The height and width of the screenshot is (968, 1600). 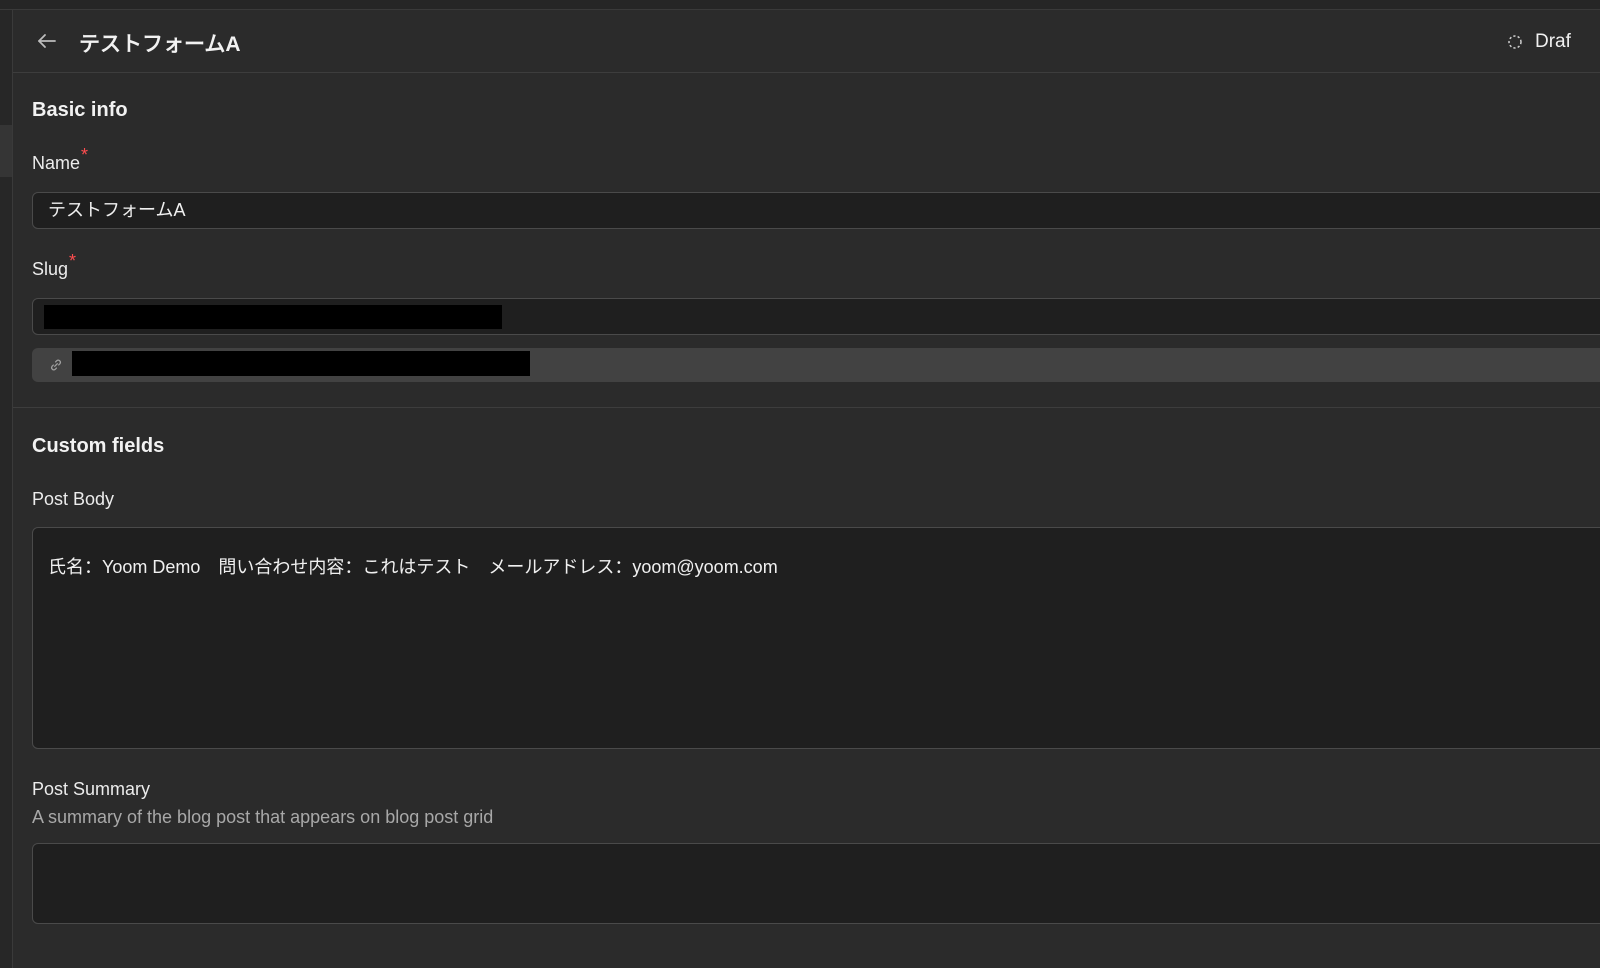 What do you see at coordinates (73, 499) in the screenshot?
I see `post-body-label: Post Body` at bounding box center [73, 499].